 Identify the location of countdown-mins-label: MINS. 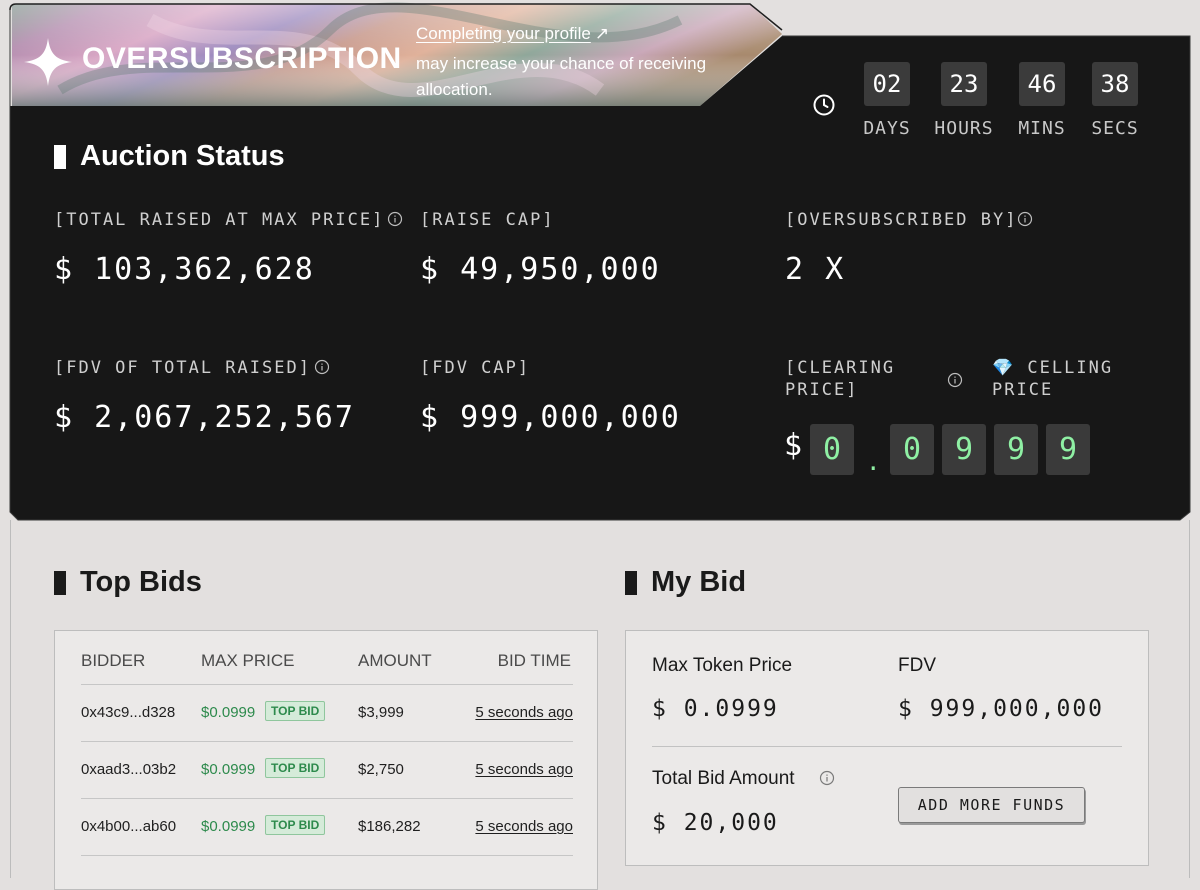
(1042, 128).